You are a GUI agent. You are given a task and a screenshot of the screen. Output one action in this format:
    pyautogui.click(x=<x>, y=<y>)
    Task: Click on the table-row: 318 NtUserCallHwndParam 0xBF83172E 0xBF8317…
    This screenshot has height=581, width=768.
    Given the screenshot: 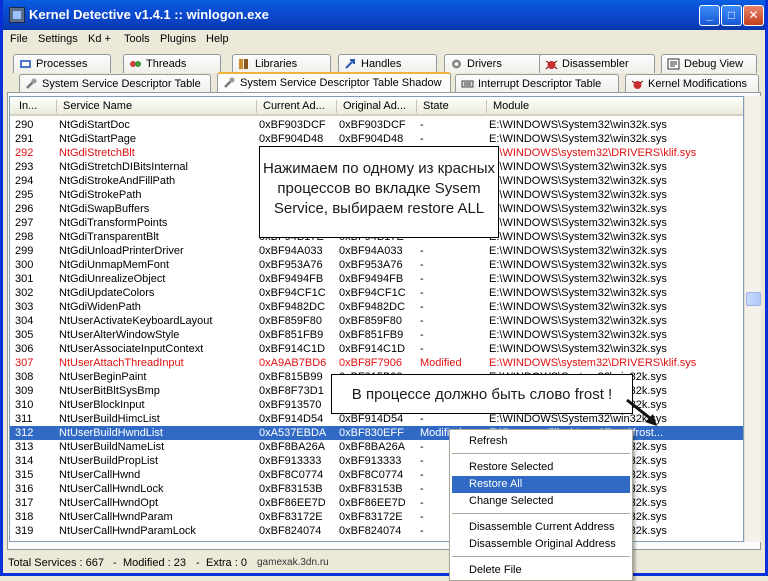 What is the action you would take?
    pyautogui.click(x=376, y=517)
    